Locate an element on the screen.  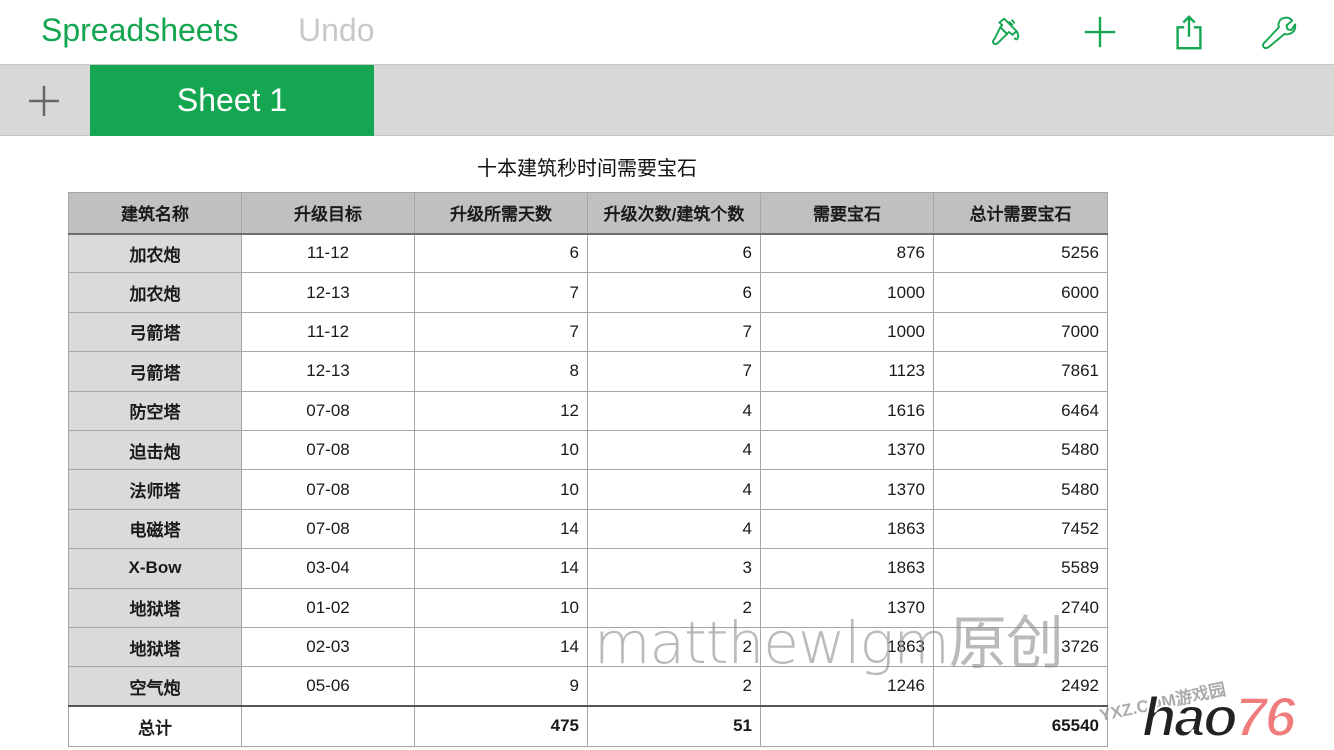
format-button is located at coordinates (1007, 32).